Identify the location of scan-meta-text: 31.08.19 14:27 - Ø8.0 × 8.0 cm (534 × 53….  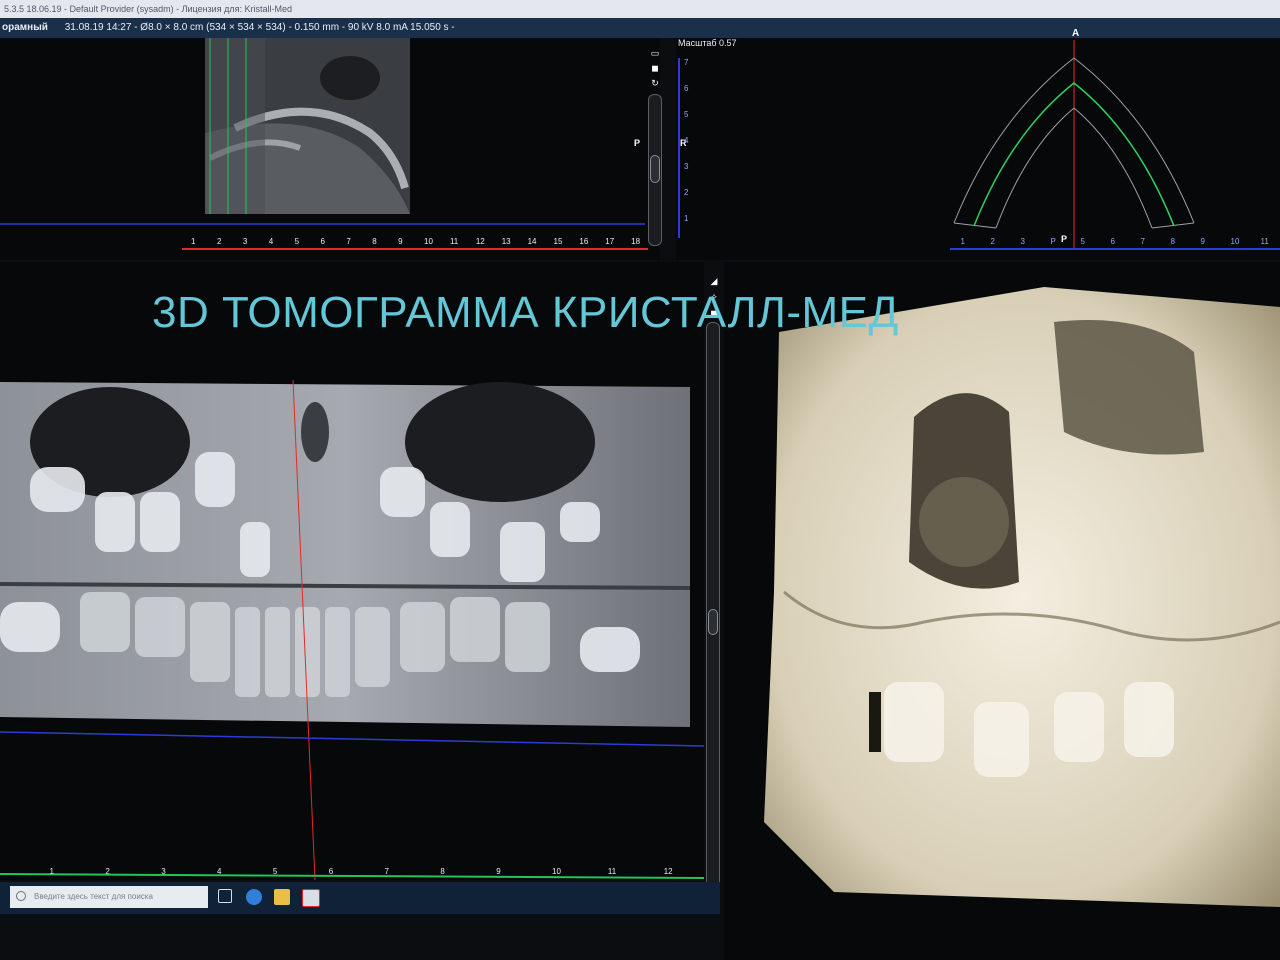
(259, 27).